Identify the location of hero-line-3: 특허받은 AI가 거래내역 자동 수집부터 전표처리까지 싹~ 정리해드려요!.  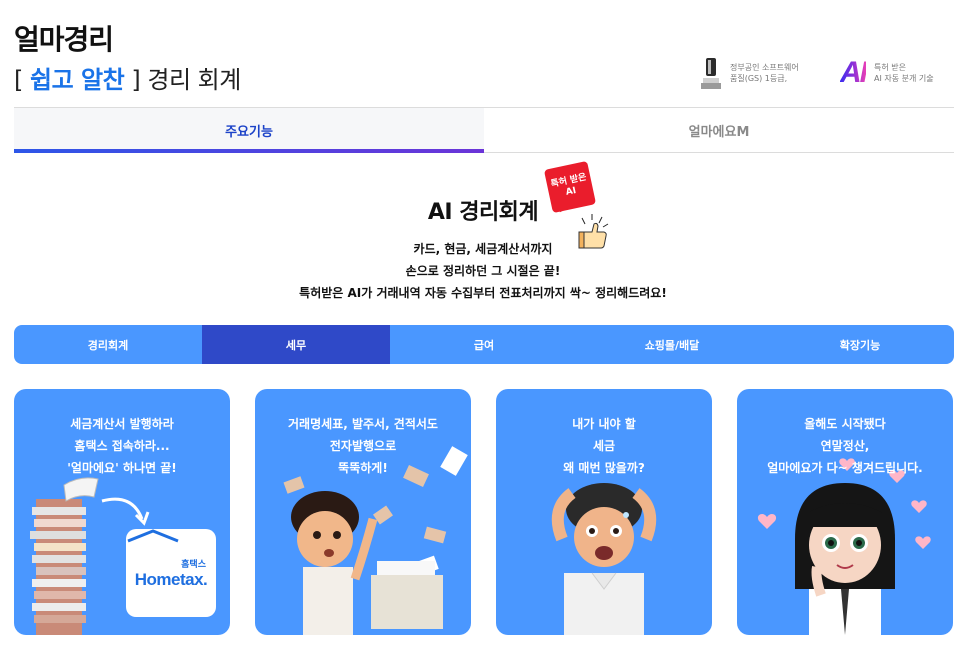
(483, 293).